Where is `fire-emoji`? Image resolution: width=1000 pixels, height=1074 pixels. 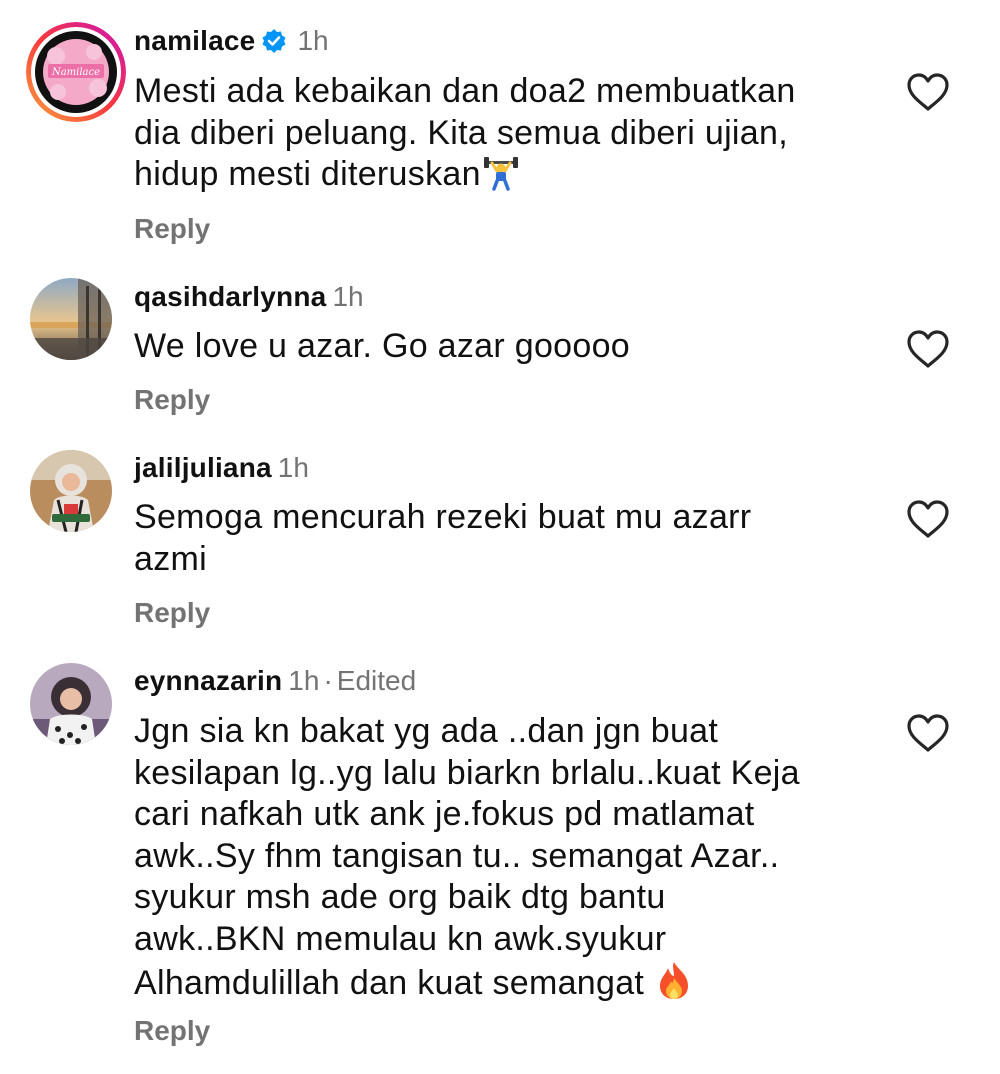
fire-emoji is located at coordinates (674, 985).